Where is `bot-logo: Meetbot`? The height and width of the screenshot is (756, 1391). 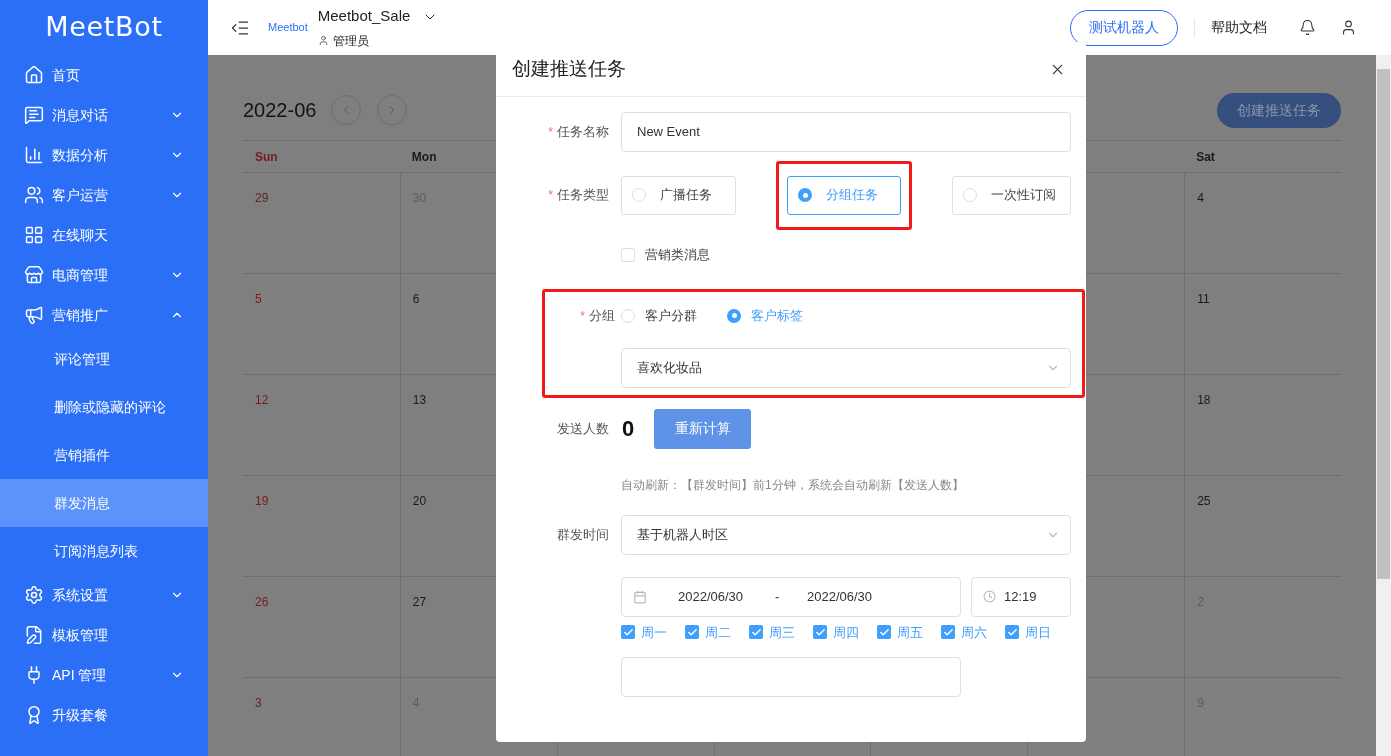 bot-logo: Meetbot is located at coordinates (288, 28).